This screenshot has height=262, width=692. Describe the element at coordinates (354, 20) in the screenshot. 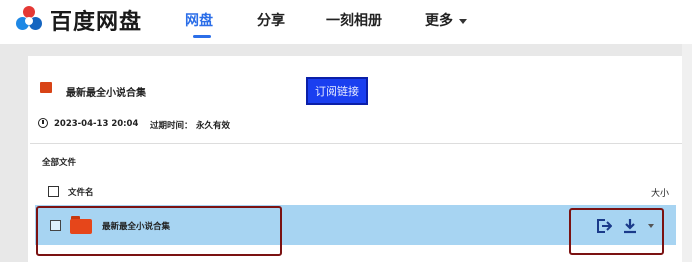

I see `nav-tab-album: 一刻相册` at that location.